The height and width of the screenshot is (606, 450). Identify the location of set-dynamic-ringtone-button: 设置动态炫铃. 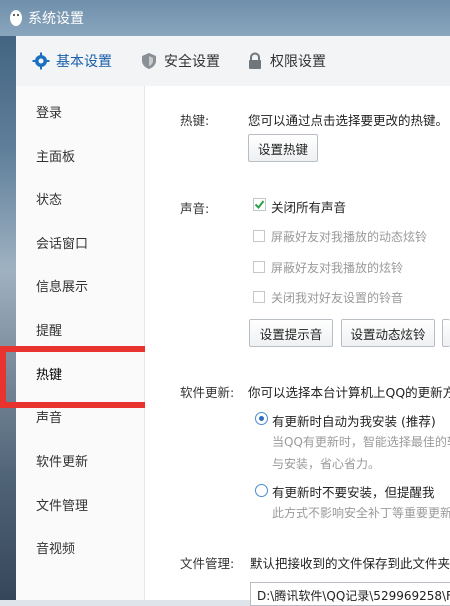
(388, 333).